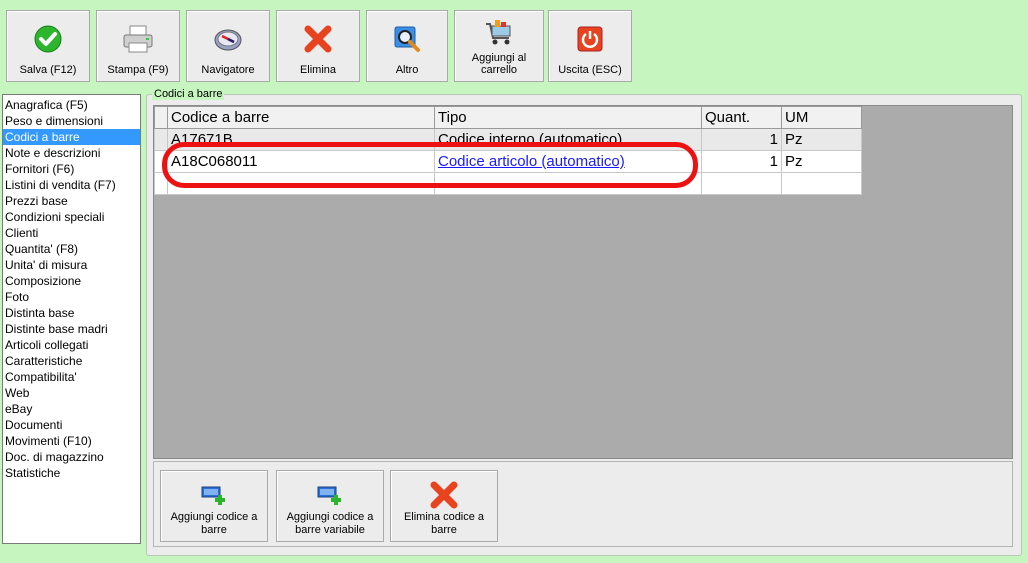 This screenshot has width=1028, height=563. Describe the element at coordinates (71, 297) in the screenshot. I see `sidebar-item-foto: Foto` at that location.